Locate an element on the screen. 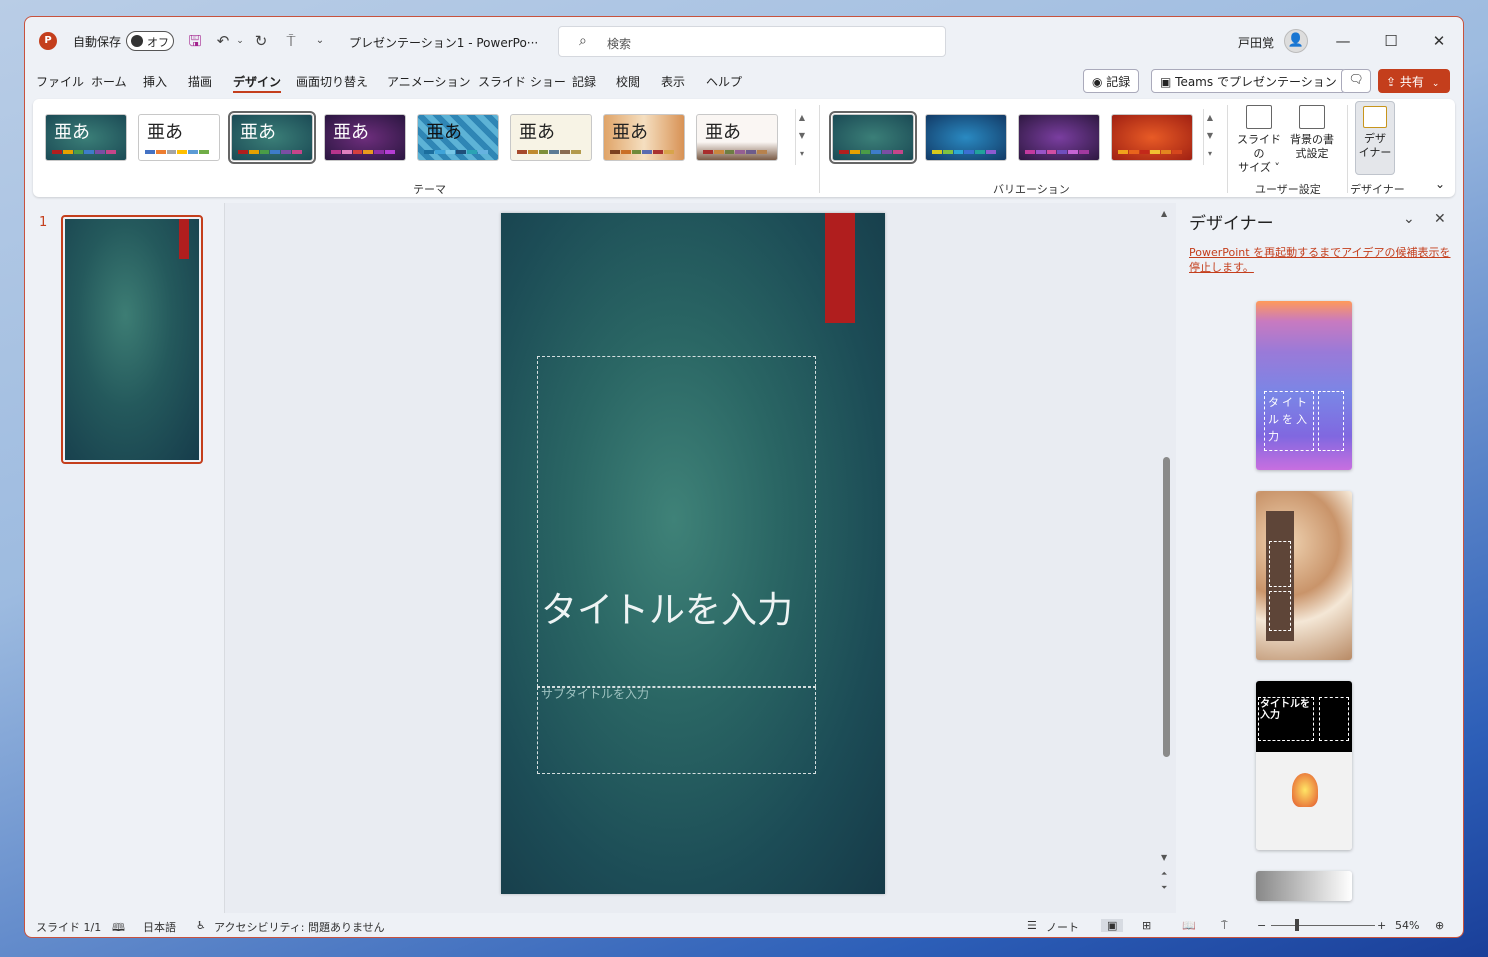  format-background-button: 背景の書 式設定 is located at coordinates (1312, 133).